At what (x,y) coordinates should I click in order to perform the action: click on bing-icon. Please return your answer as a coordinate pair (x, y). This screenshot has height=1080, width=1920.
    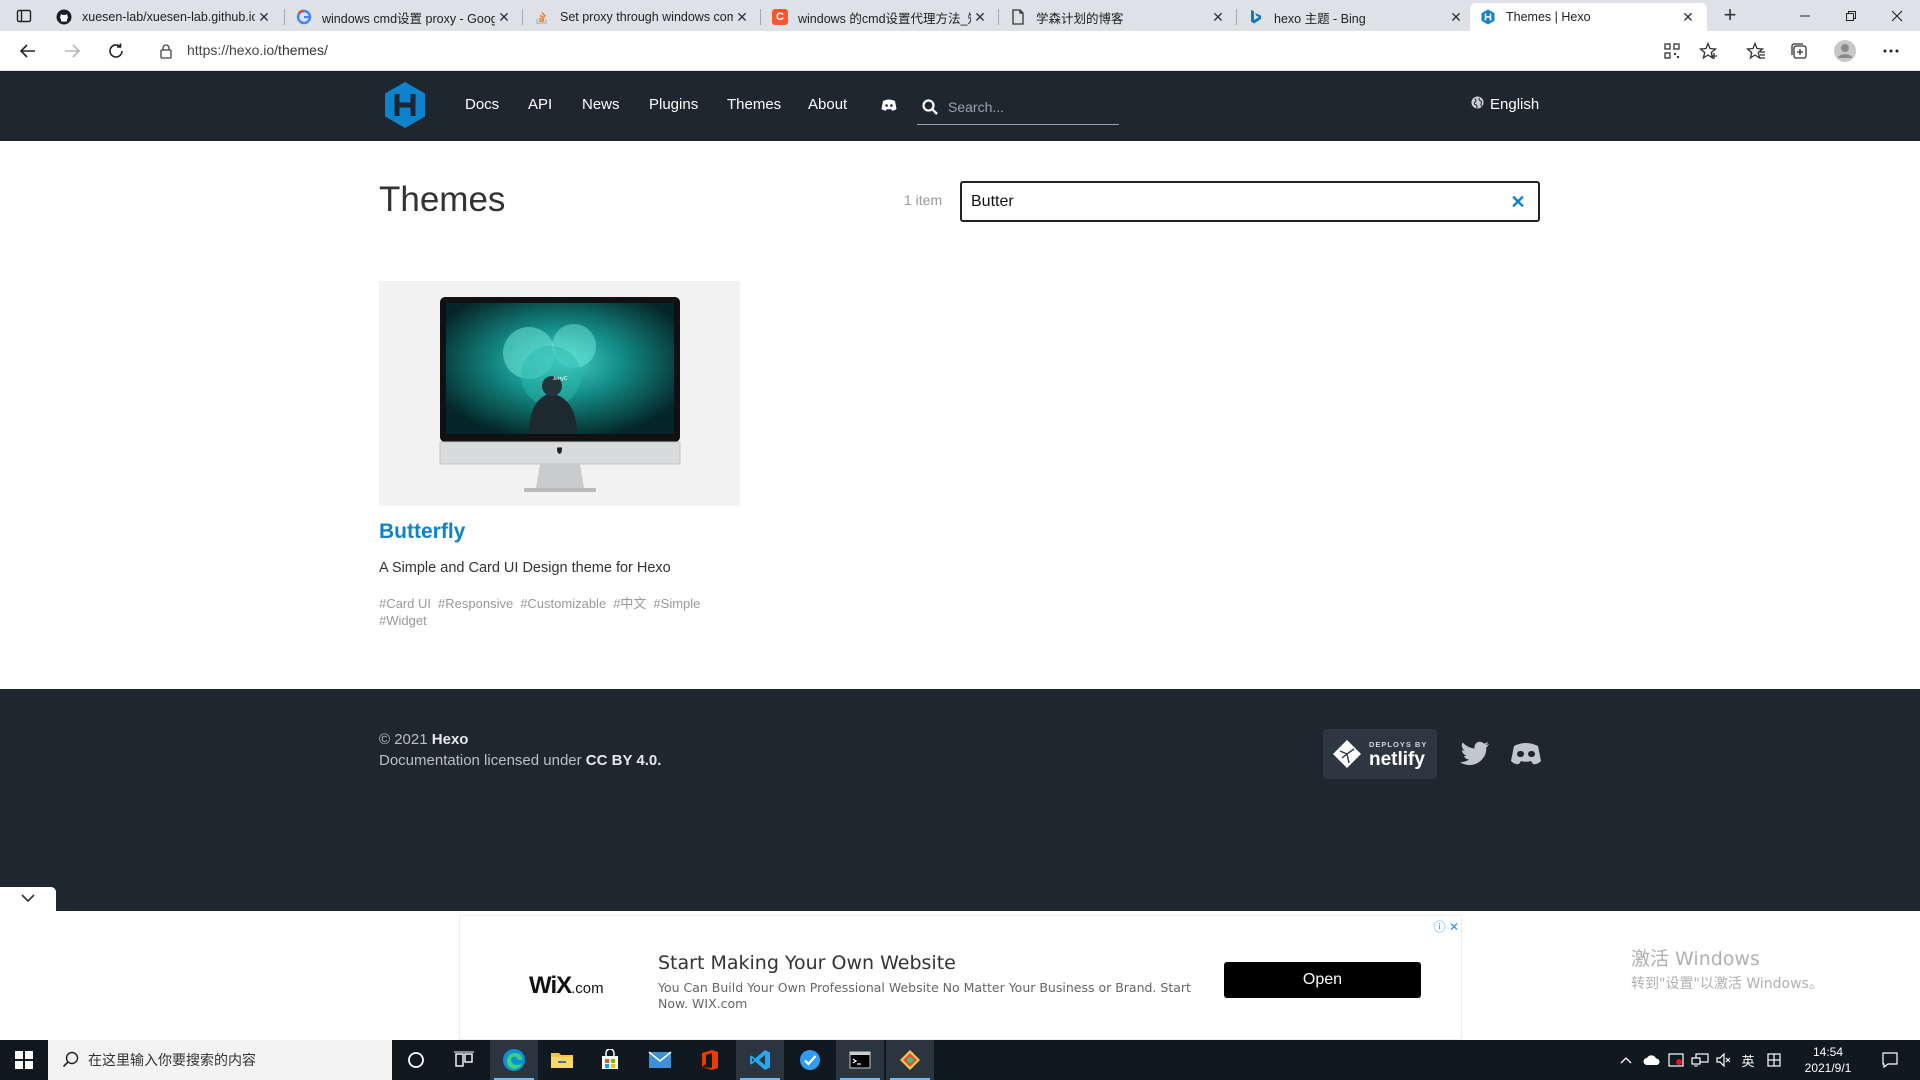
    Looking at the image, I should click on (1256, 17).